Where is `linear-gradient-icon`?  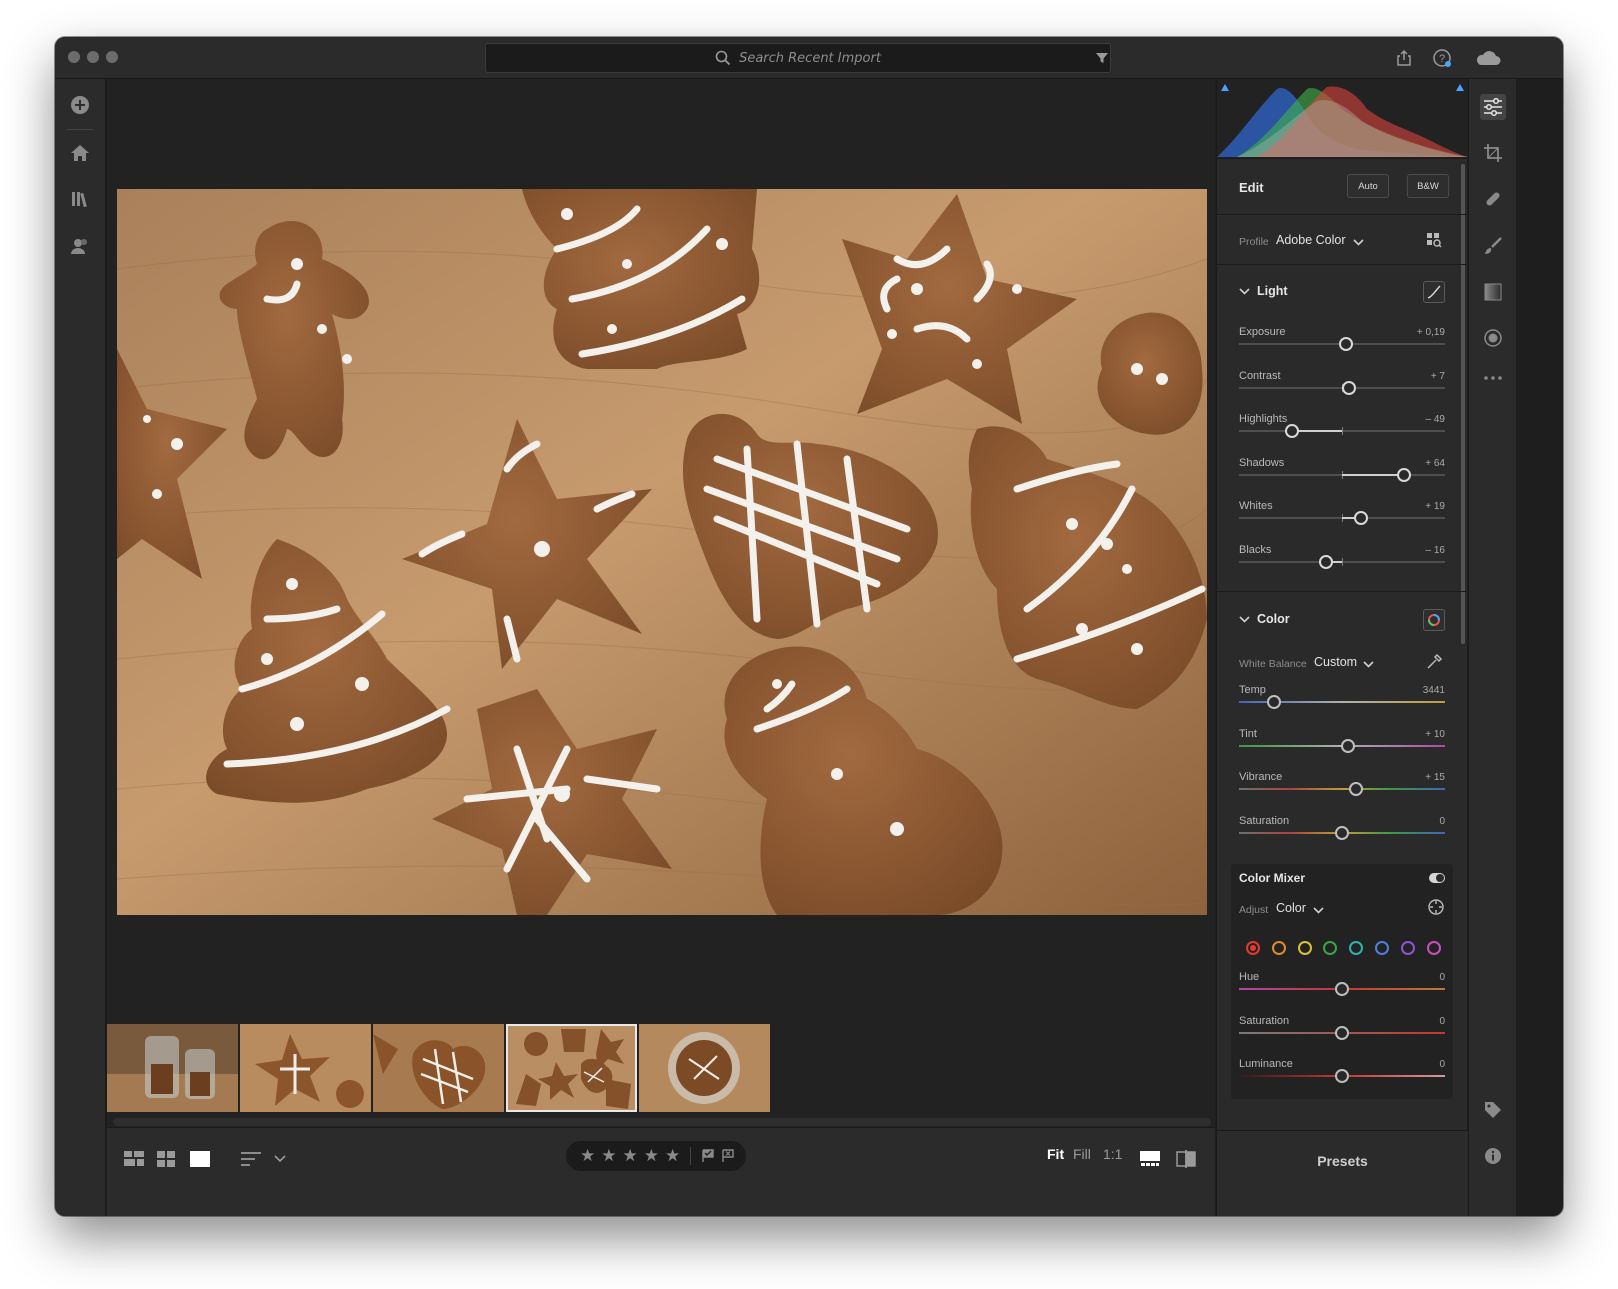
linear-gradient-icon is located at coordinates (1493, 292).